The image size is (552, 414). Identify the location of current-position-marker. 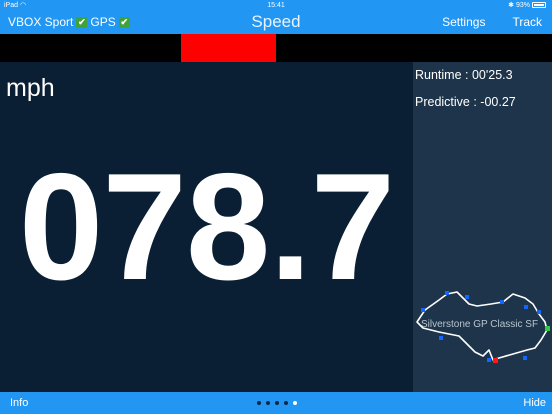
(495, 360).